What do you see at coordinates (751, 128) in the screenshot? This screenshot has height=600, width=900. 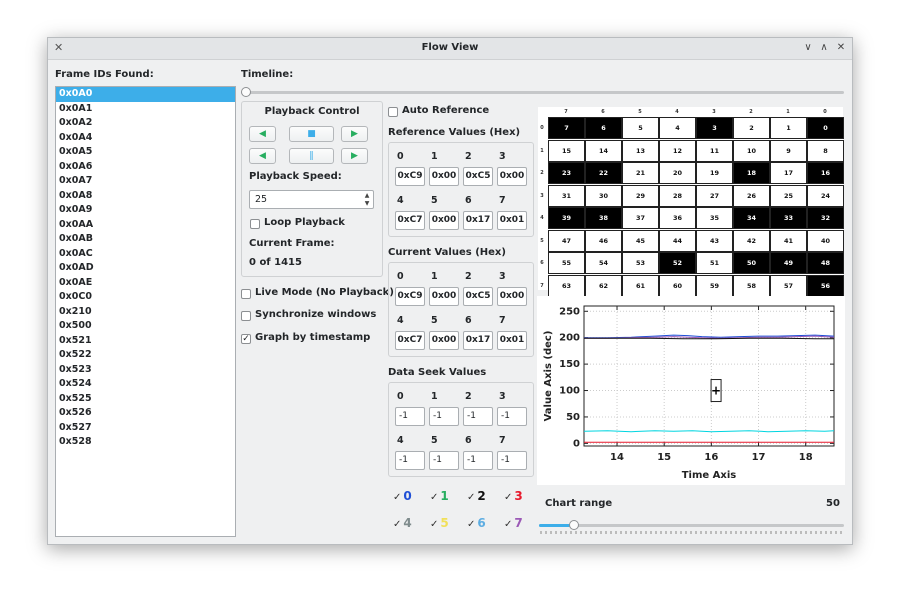 I see `bit-cell: 2` at bounding box center [751, 128].